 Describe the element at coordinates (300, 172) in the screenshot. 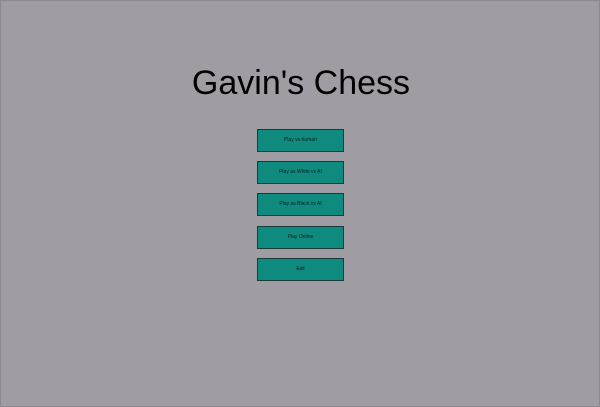

I see `play-as-white-vs-ai-button: Play as White vs AI` at that location.